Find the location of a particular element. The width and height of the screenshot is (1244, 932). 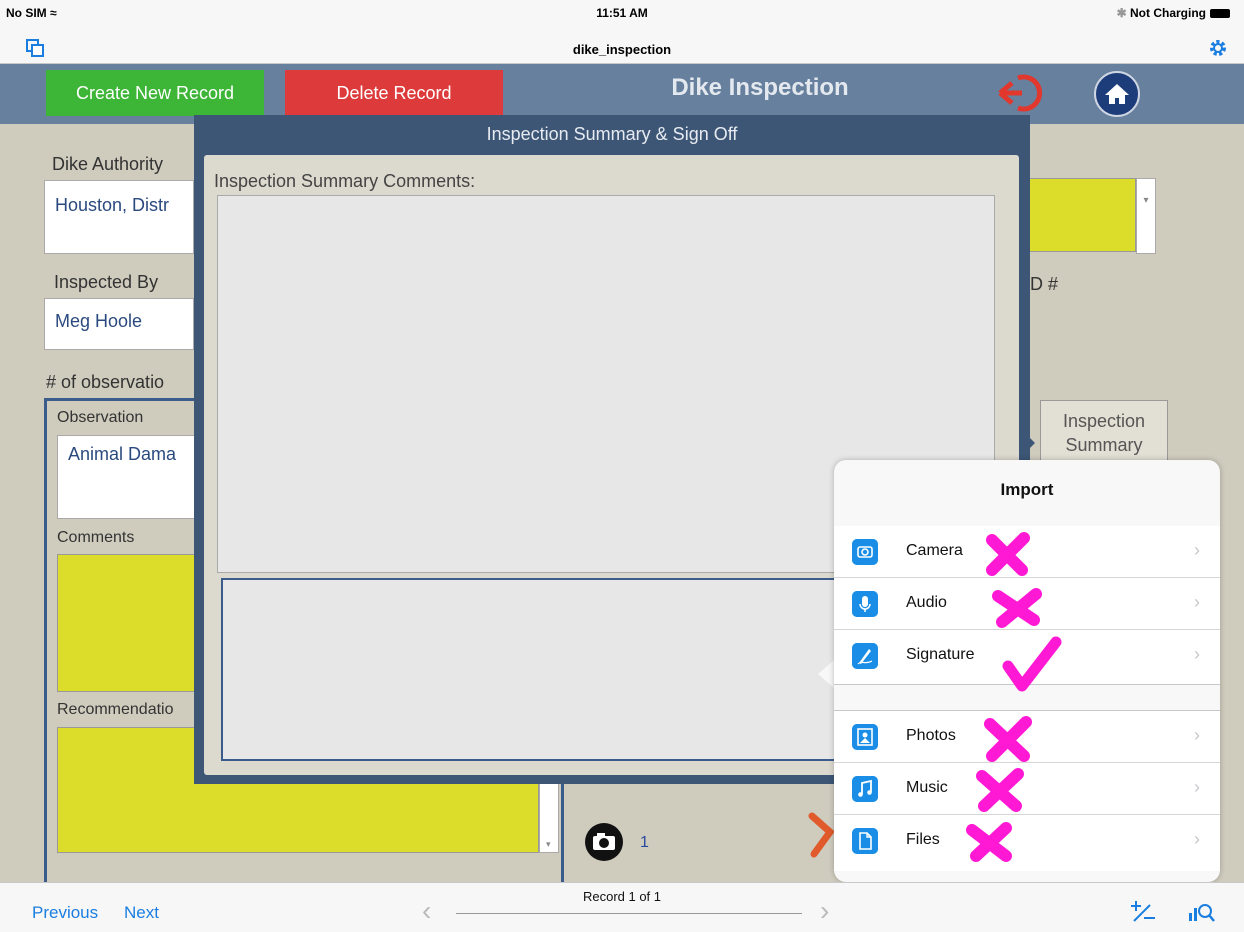

highlighted-field is located at coordinates (1078, 215).